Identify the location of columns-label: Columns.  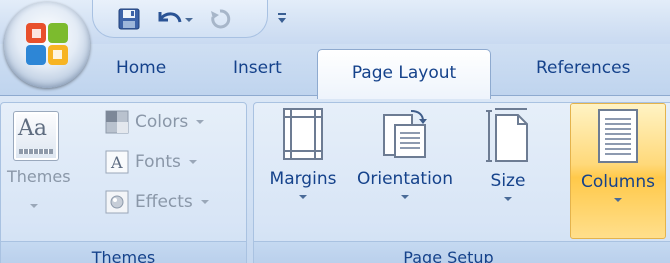
(618, 182).